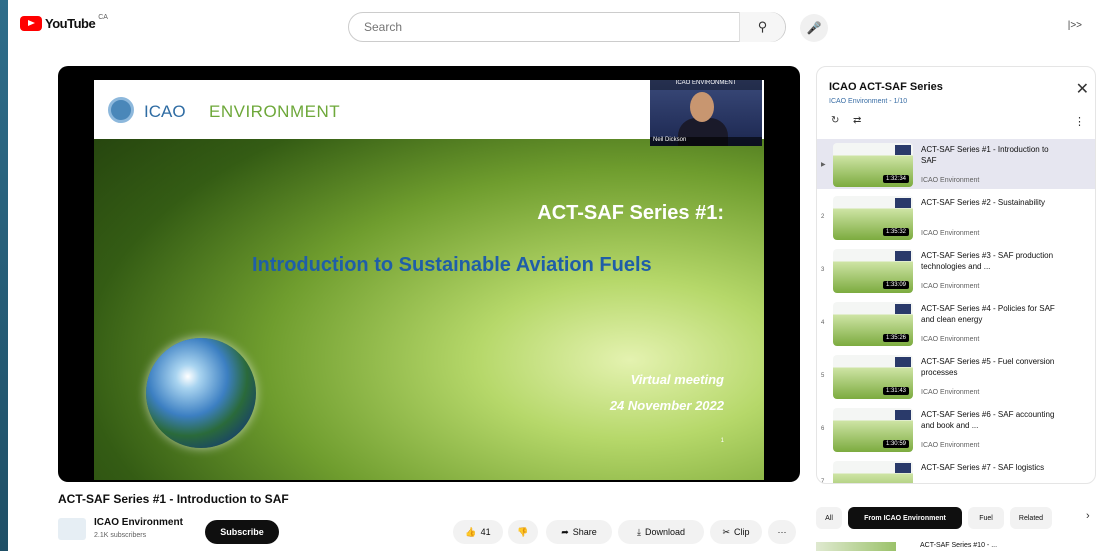 The height and width of the screenshot is (551, 1096). I want to click on dislike-button: 👎, so click(523, 532).